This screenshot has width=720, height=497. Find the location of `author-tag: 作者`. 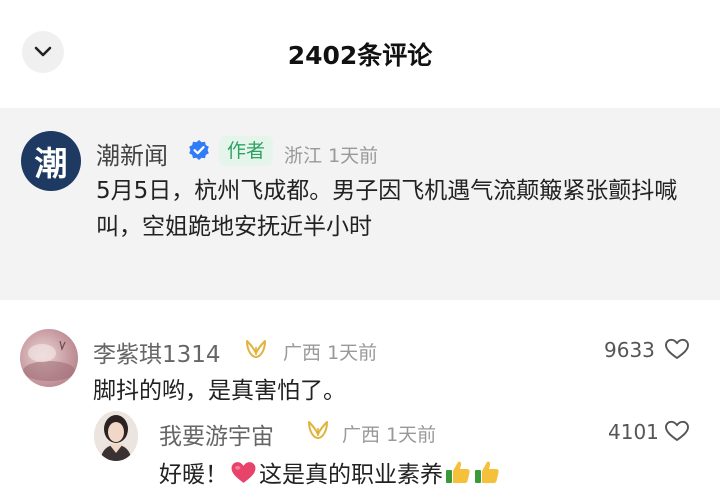

author-tag: 作者 is located at coordinates (246, 151).